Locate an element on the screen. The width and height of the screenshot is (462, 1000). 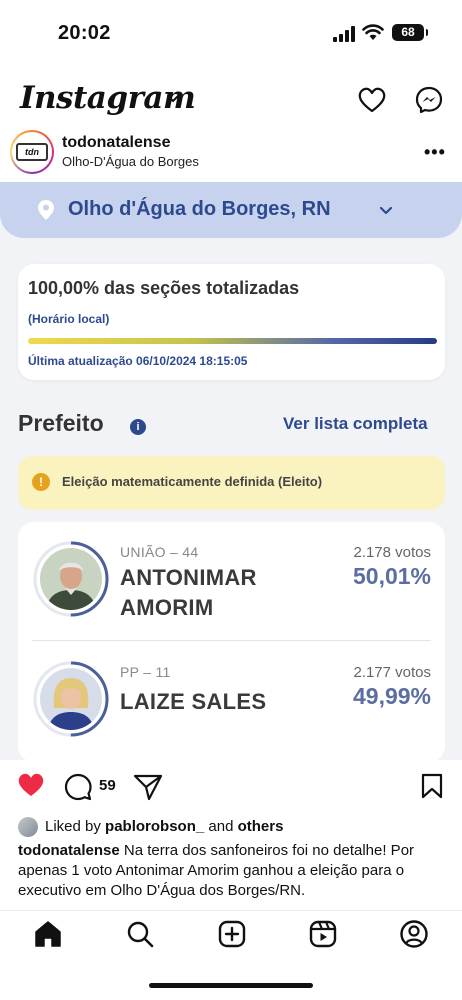
likes-summary: Liked by pablorobson_ and others is located at coordinates (233, 827).